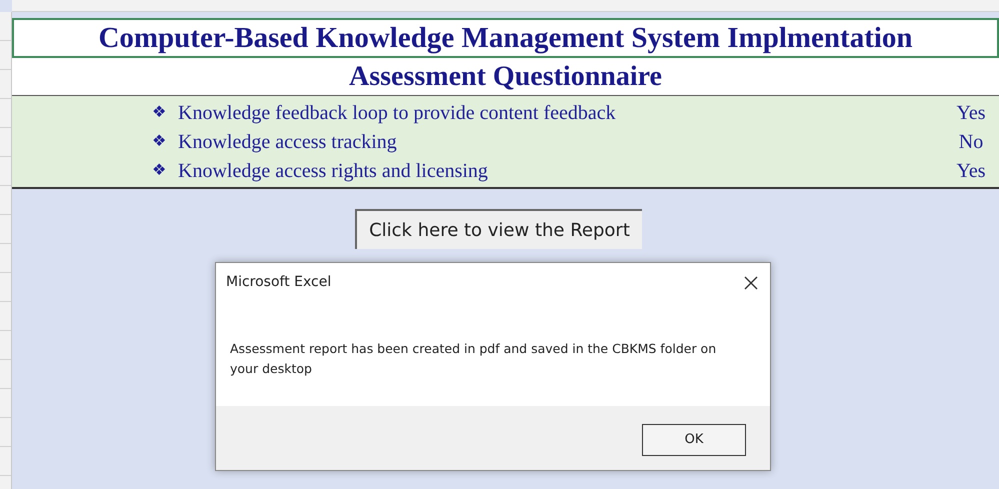 The height and width of the screenshot is (489, 999). What do you see at coordinates (971, 142) in the screenshot?
I see `answer-cell-text: No` at bounding box center [971, 142].